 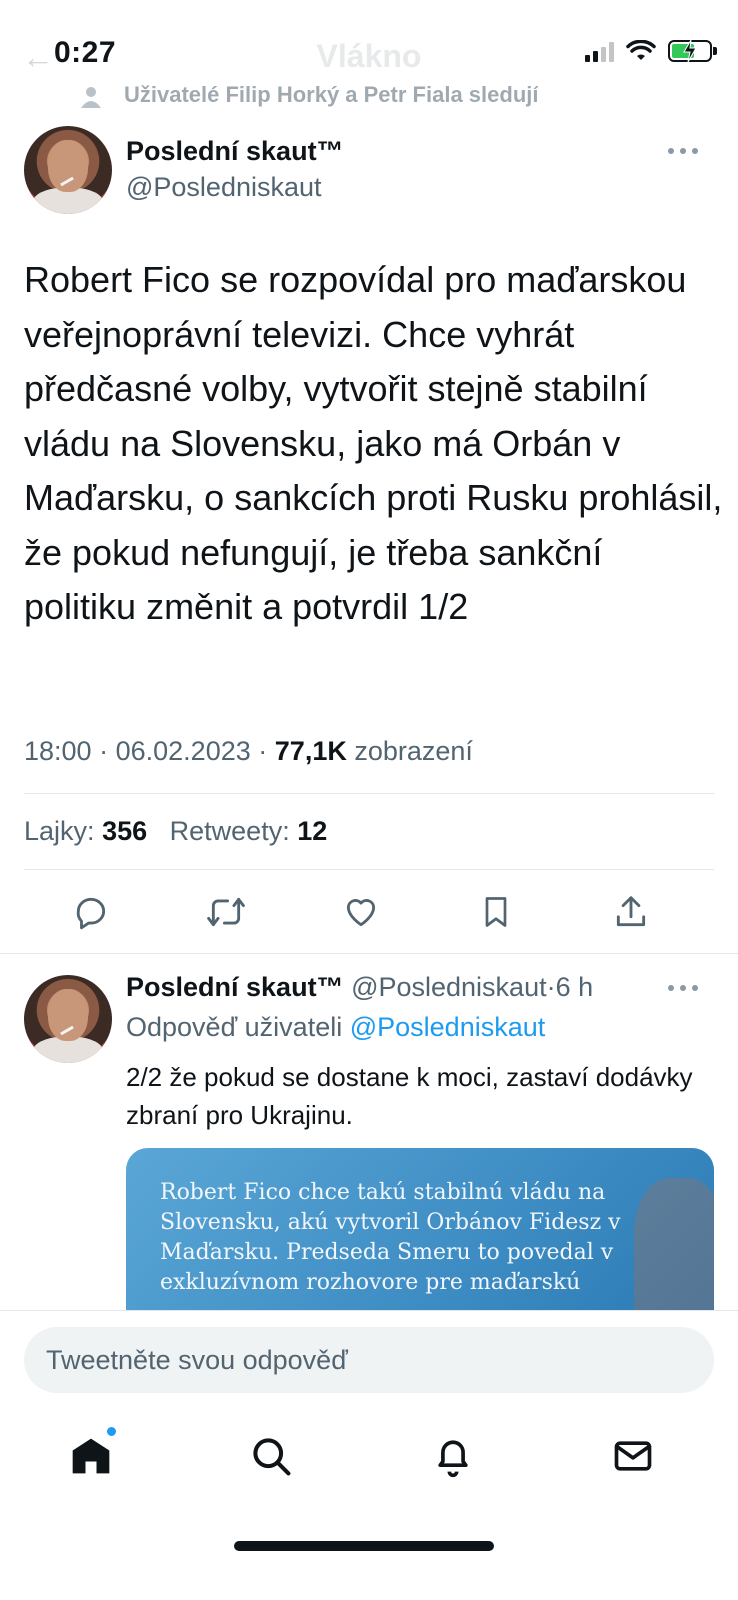 I want to click on reply-icon, so click(x=91, y=912).